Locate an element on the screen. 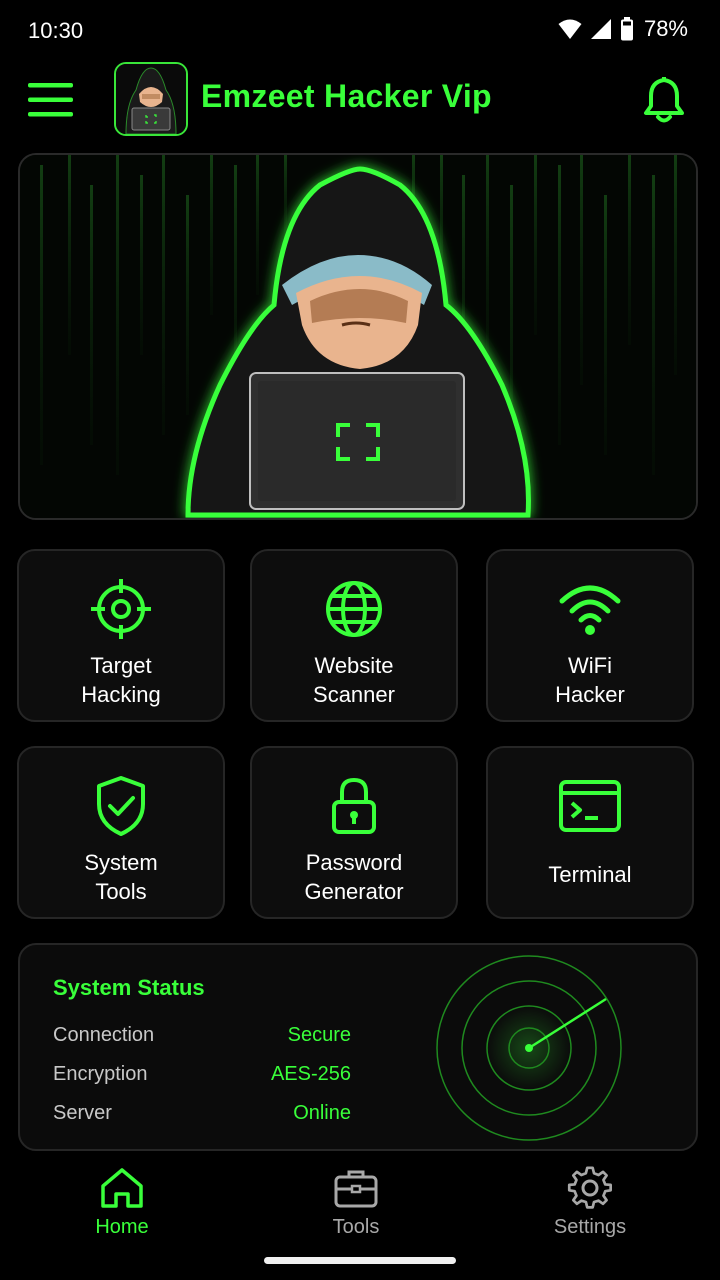 This screenshot has width=720, height=1280. status-row-encryption: Encryption AES-256 is located at coordinates (202, 1074).